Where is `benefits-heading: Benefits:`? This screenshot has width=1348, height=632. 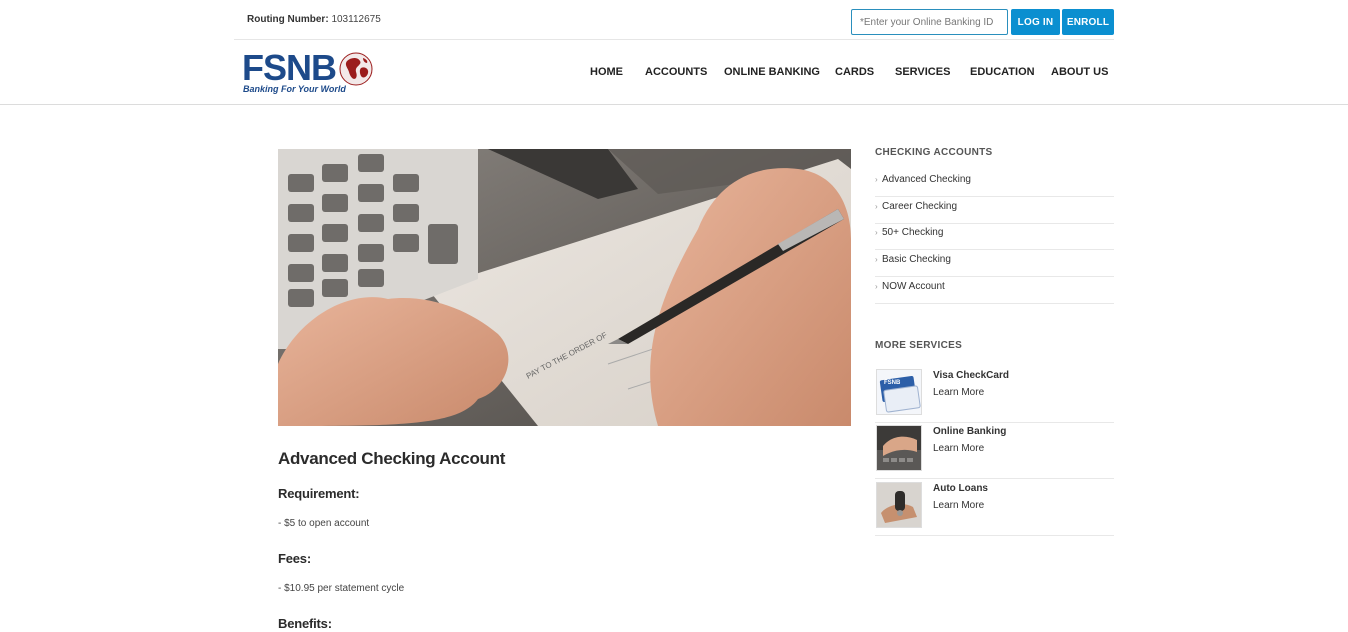
benefits-heading: Benefits: is located at coordinates (305, 623).